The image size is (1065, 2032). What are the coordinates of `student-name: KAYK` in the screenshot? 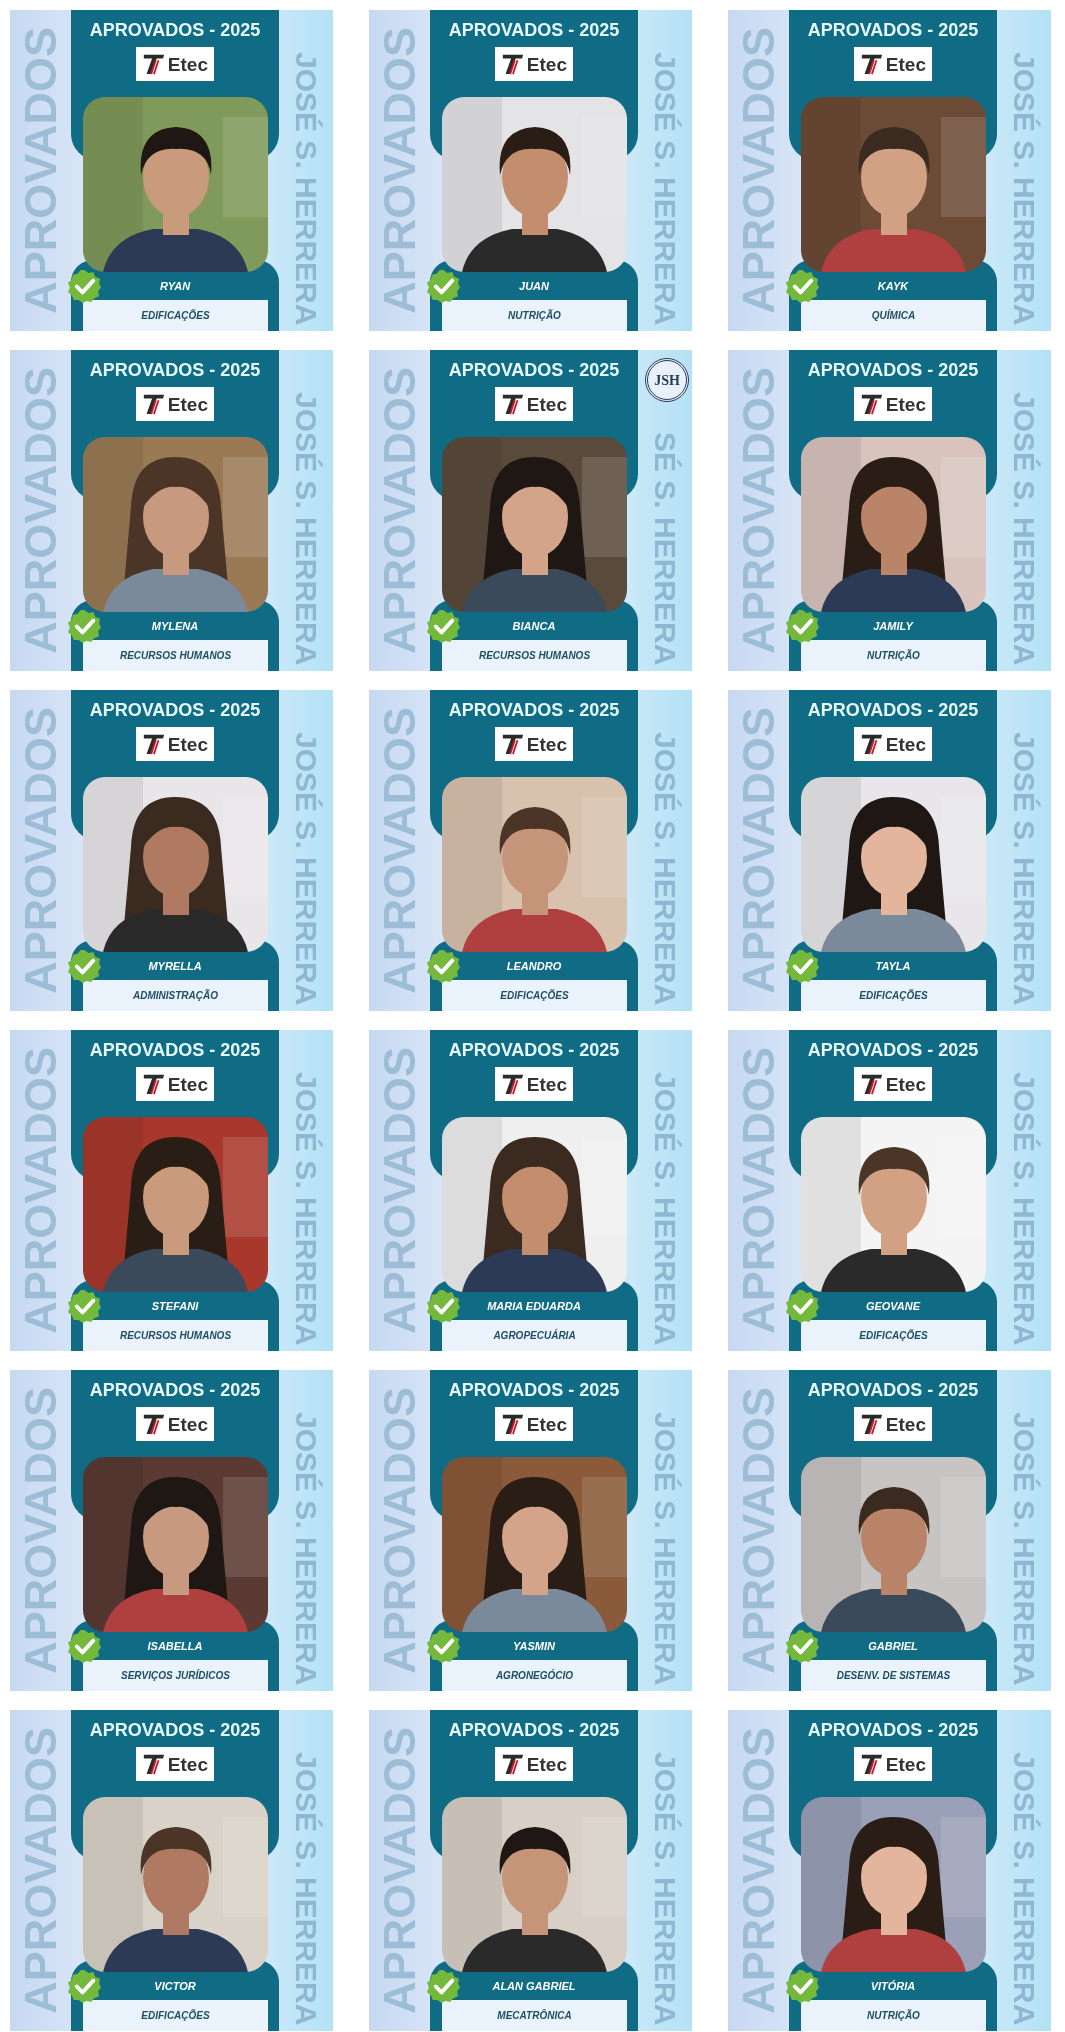 It's located at (893, 286).